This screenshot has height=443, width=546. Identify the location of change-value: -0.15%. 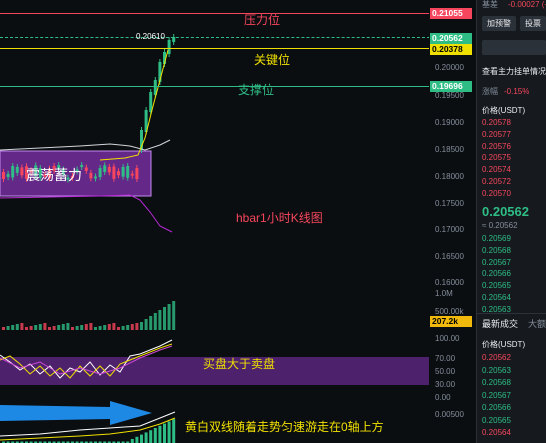
(517, 91).